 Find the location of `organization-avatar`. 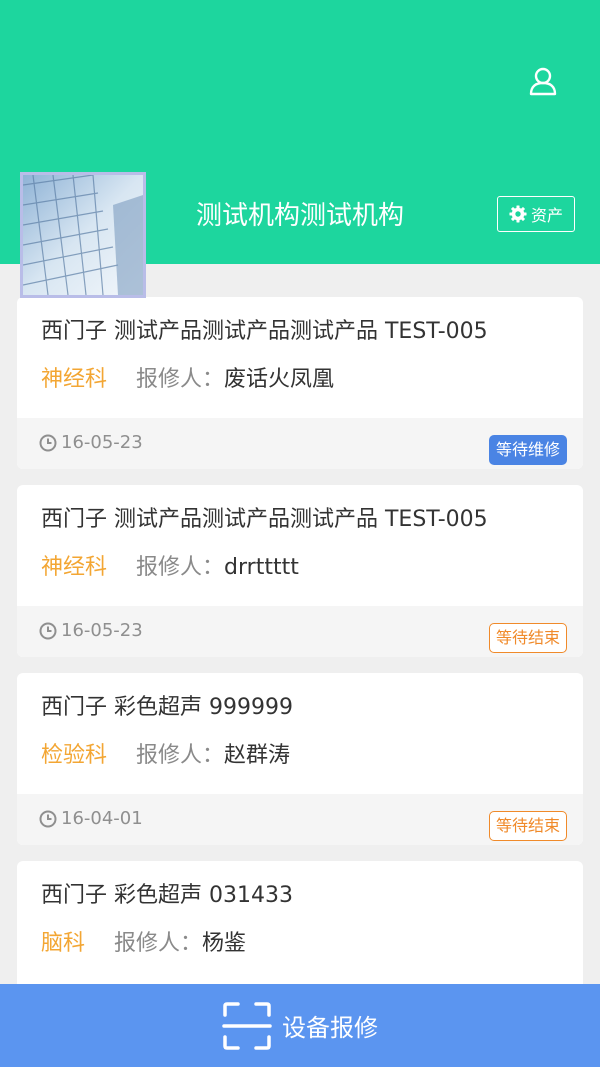

organization-avatar is located at coordinates (83, 235).